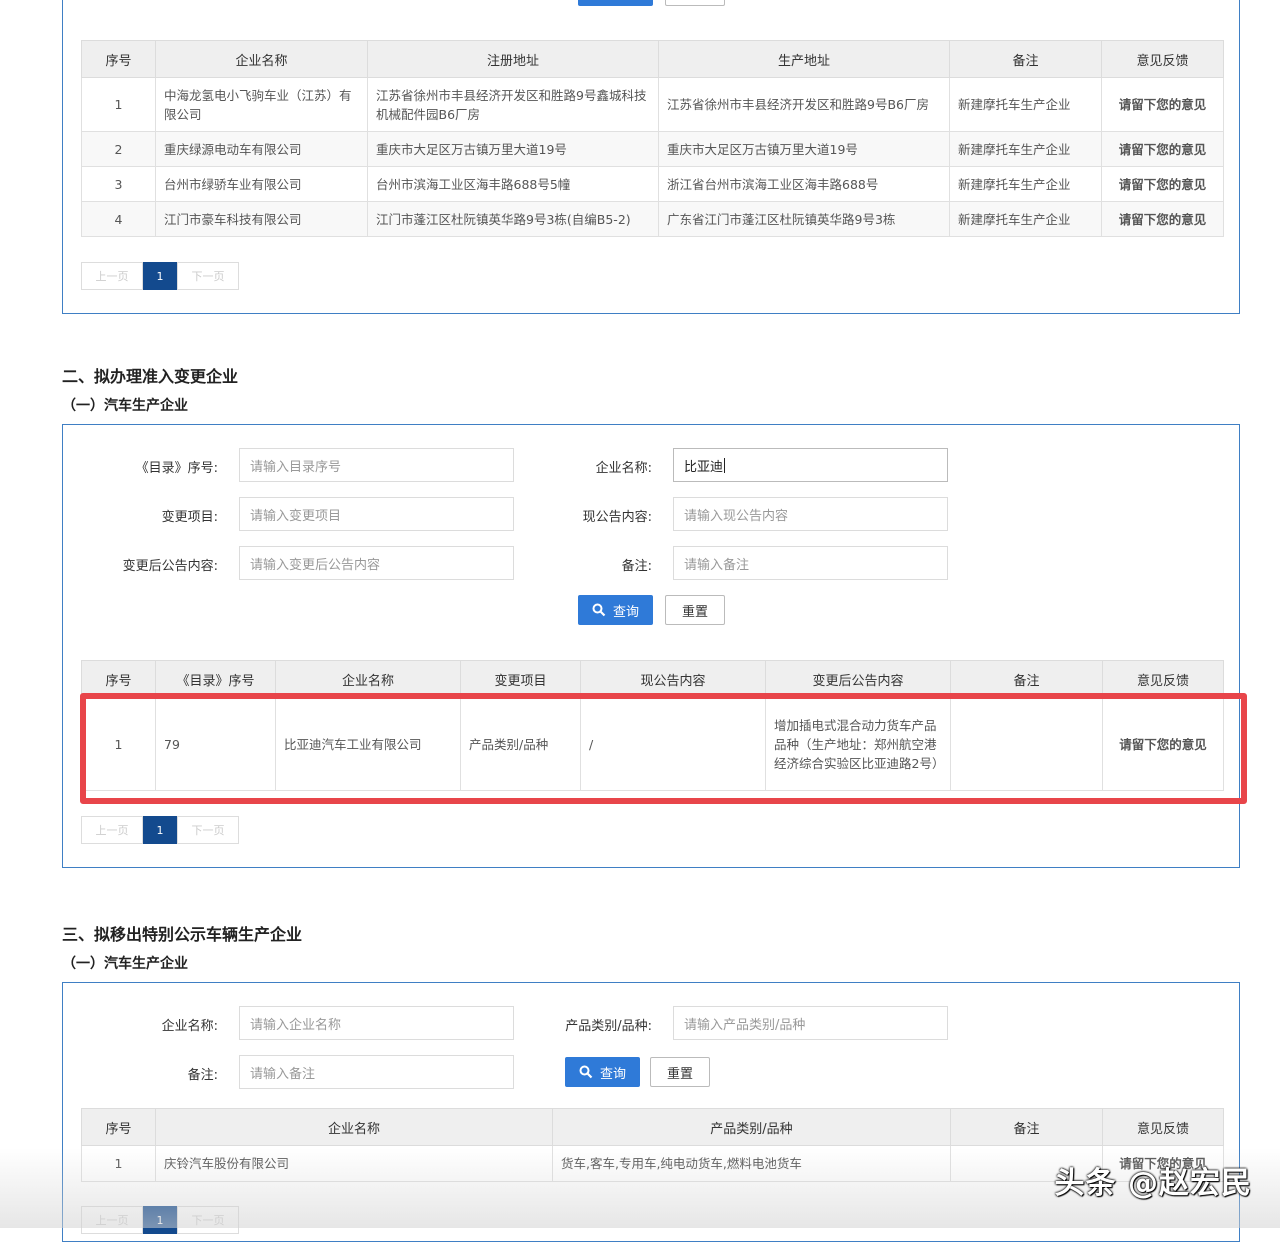 The image size is (1280, 1242). I want to click on catalog-no-input: 请输入目录序号, so click(376, 465).